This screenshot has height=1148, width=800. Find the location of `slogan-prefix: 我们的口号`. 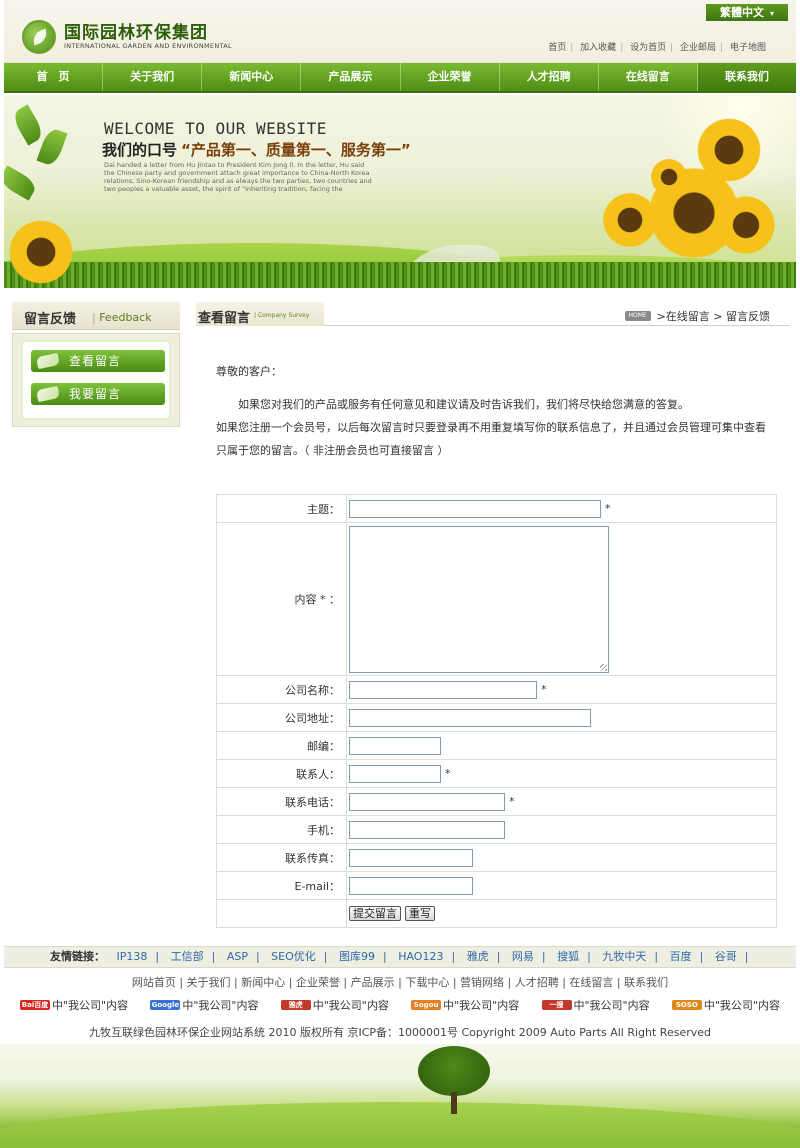

slogan-prefix: 我们的口号 is located at coordinates (140, 150).